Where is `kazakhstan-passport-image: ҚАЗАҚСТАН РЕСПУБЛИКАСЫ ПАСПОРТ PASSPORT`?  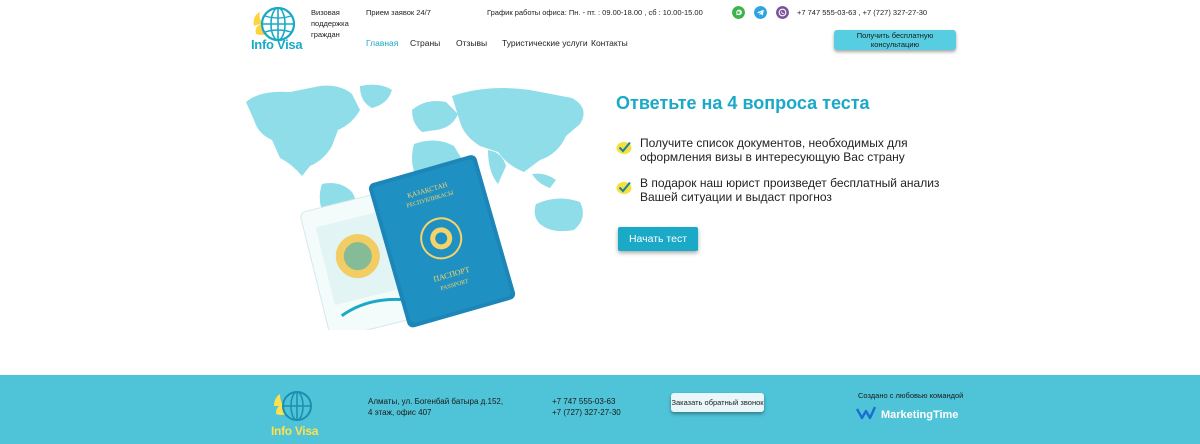
kazakhstan-passport-image: ҚАЗАҚСТАН РЕСПУБЛИКАСЫ ПАСПОРТ PASSPORT is located at coordinates (408, 242).